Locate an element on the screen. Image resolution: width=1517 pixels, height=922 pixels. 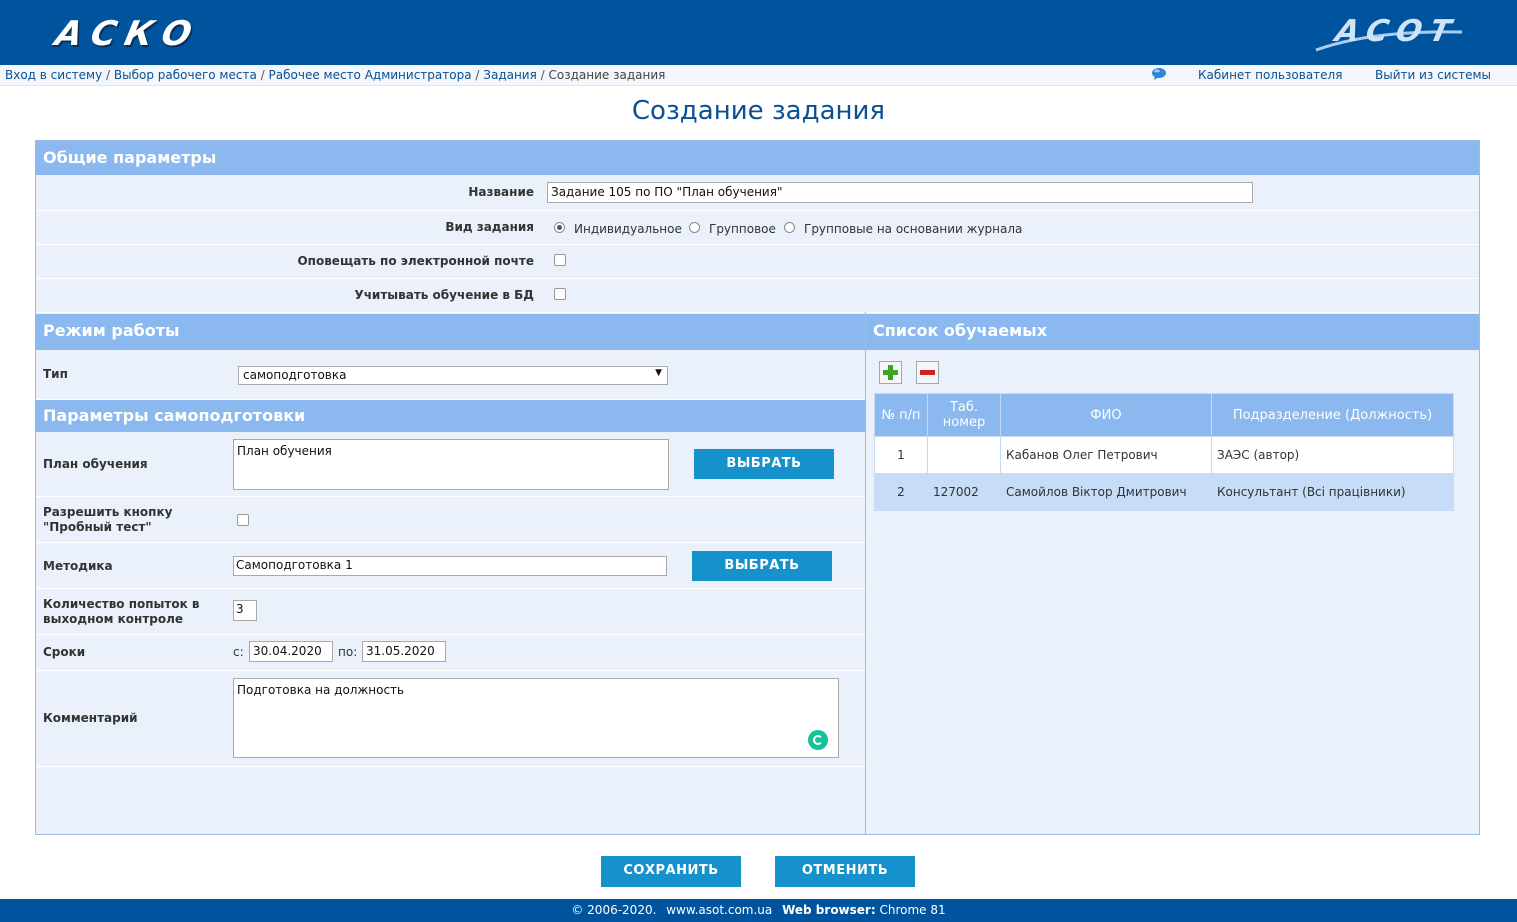
save-button: СОХРАНИТЬ is located at coordinates (671, 871).